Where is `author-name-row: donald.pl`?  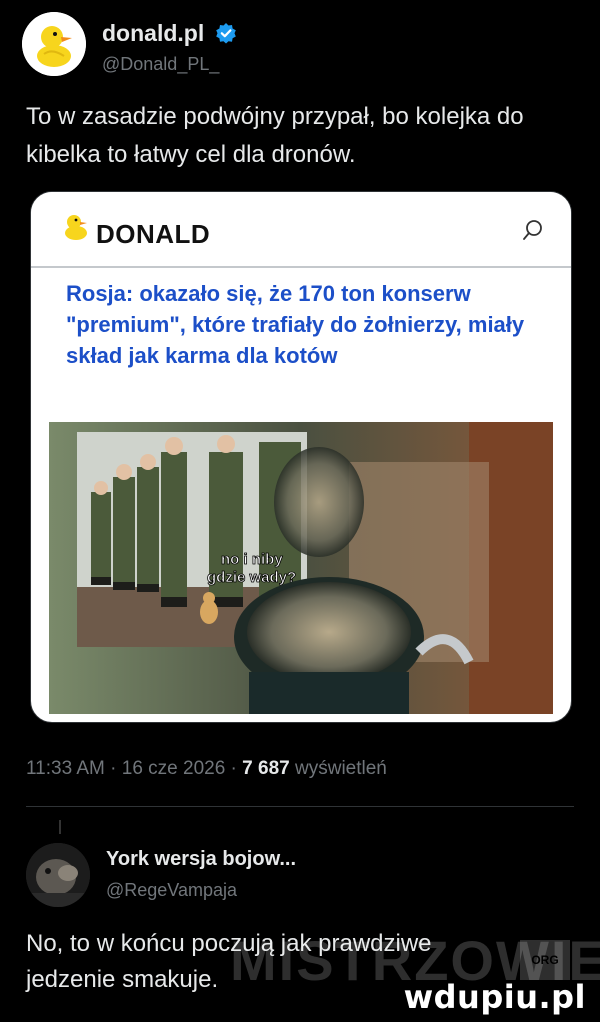 author-name-row: donald.pl is located at coordinates (169, 33).